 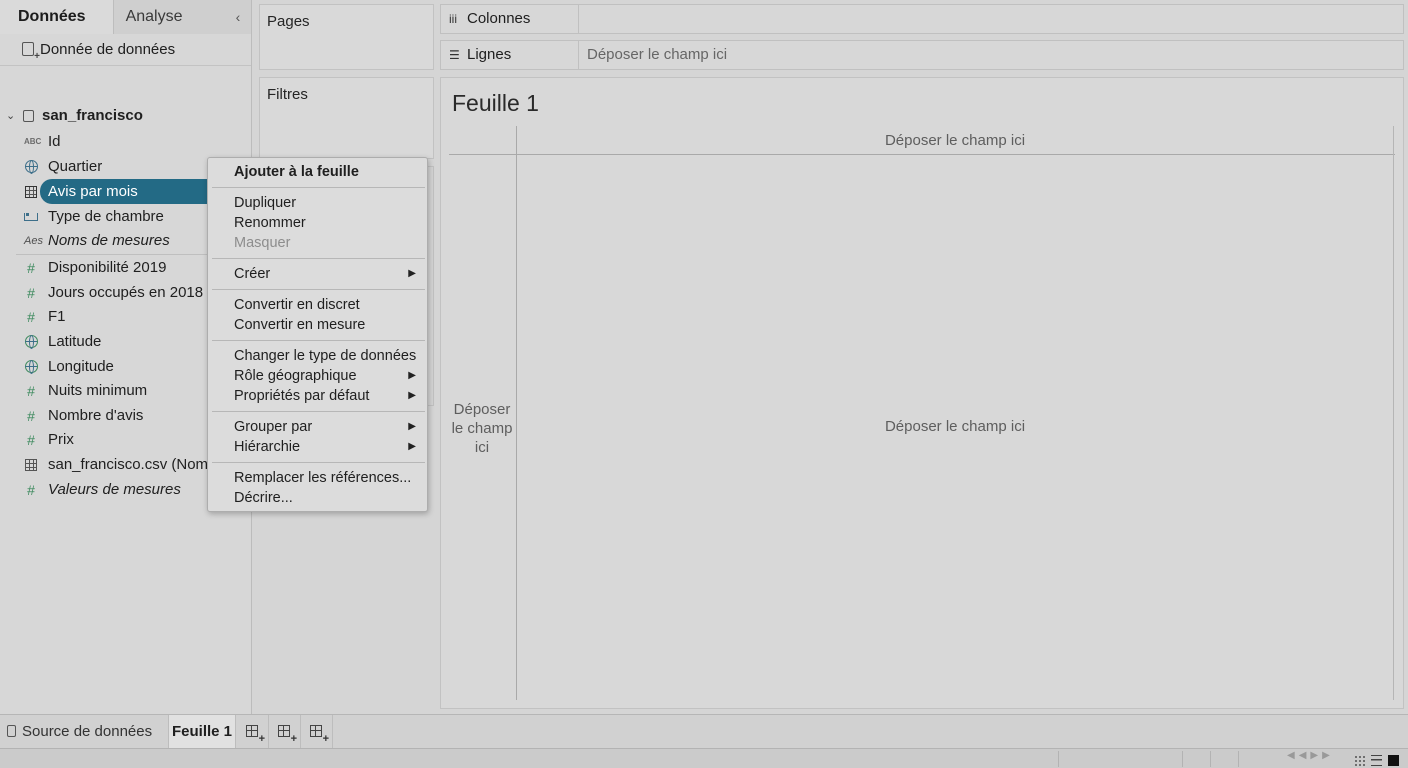 I want to click on new-worksheet-button, so click(x=253, y=732).